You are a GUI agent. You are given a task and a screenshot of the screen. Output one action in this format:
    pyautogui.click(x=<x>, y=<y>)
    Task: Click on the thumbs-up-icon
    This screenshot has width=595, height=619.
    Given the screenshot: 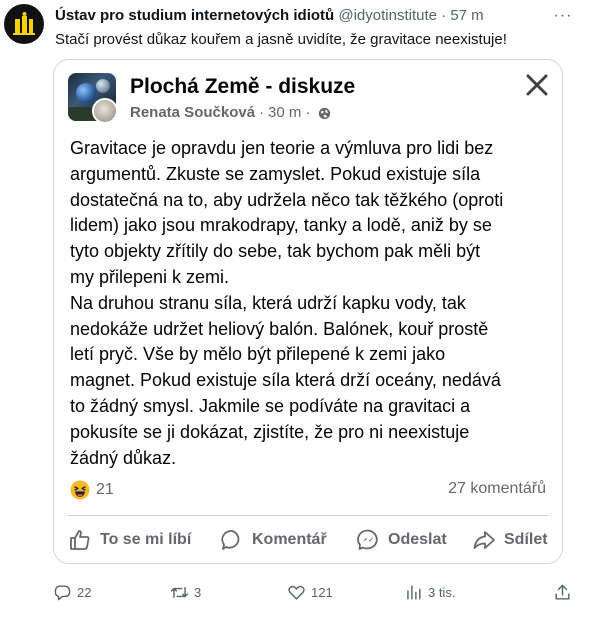 What is the action you would take?
    pyautogui.click(x=80, y=540)
    